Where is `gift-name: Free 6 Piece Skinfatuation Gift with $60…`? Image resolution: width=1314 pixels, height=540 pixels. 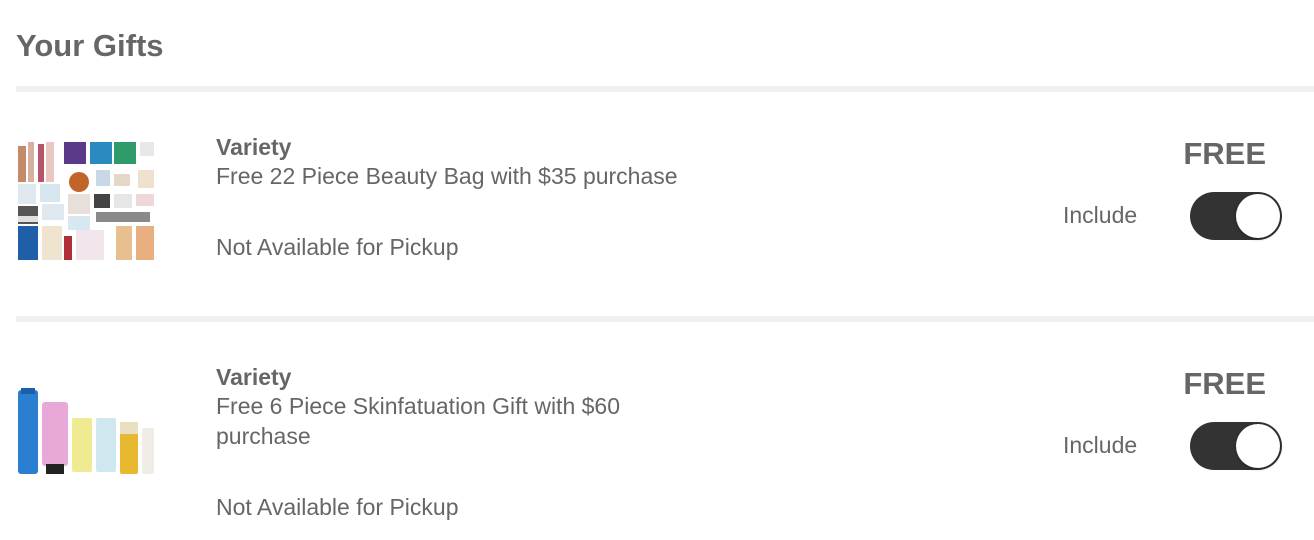
gift-name: Free 6 Piece Skinfatuation Gift with $60… is located at coordinates (418, 421).